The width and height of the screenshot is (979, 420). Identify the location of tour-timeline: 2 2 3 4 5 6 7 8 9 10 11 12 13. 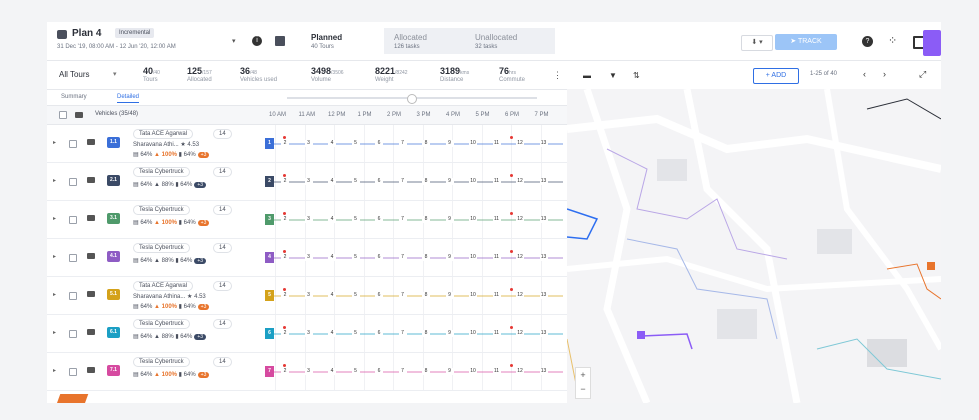
(415, 181).